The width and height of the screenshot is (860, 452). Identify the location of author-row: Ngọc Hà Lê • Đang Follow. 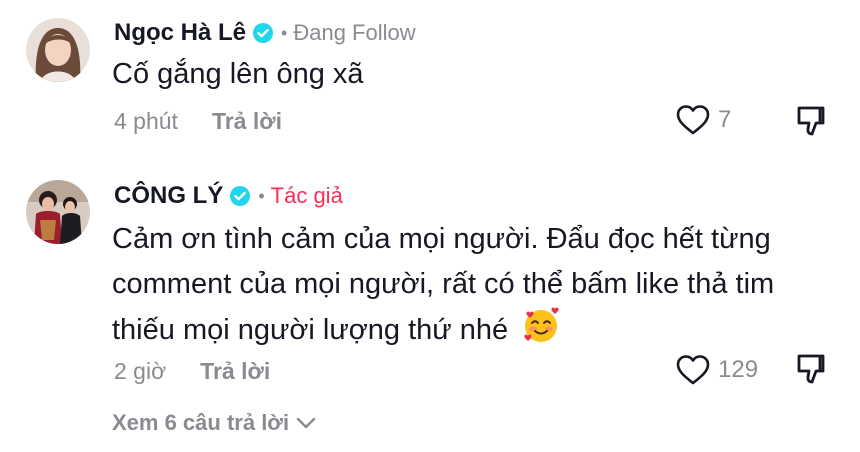
(265, 33).